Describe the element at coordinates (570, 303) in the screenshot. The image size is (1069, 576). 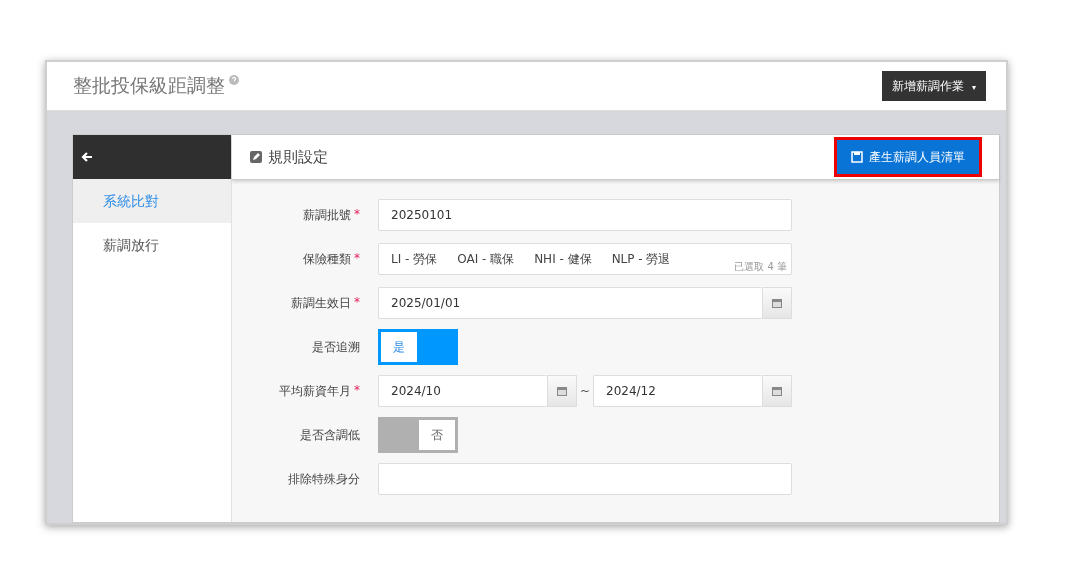
I see `date-field: 2025/01/01` at that location.